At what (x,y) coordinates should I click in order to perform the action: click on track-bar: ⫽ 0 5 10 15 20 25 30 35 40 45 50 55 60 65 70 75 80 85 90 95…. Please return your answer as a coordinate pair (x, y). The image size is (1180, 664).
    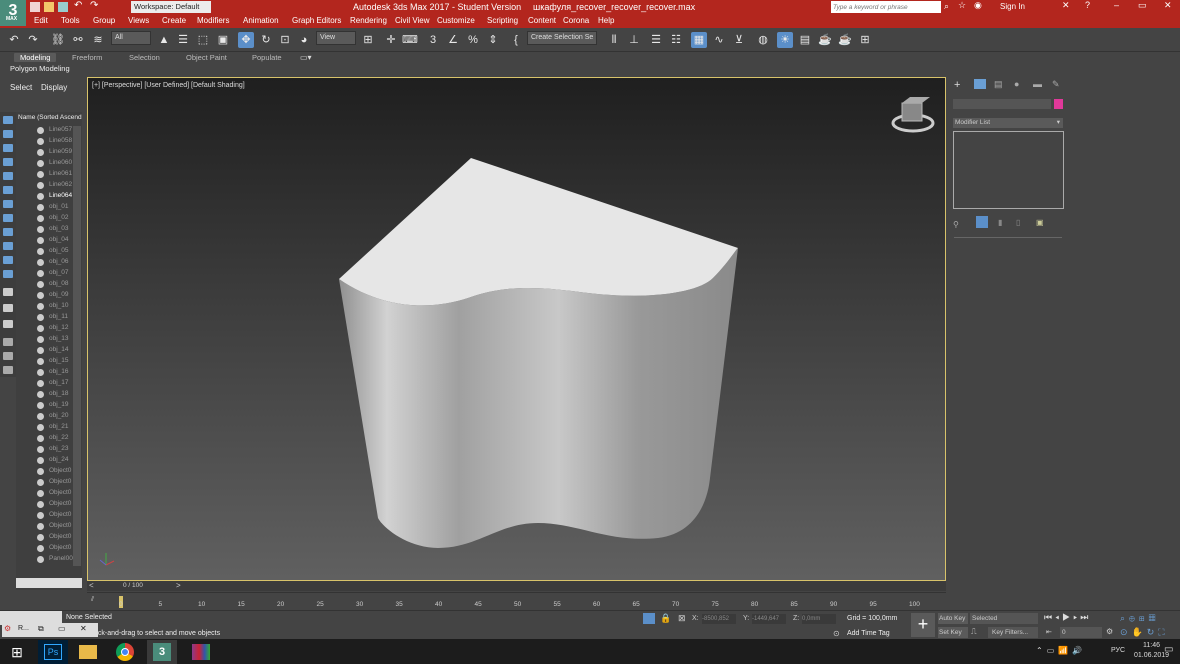
    Looking at the image, I should click on (516, 600).